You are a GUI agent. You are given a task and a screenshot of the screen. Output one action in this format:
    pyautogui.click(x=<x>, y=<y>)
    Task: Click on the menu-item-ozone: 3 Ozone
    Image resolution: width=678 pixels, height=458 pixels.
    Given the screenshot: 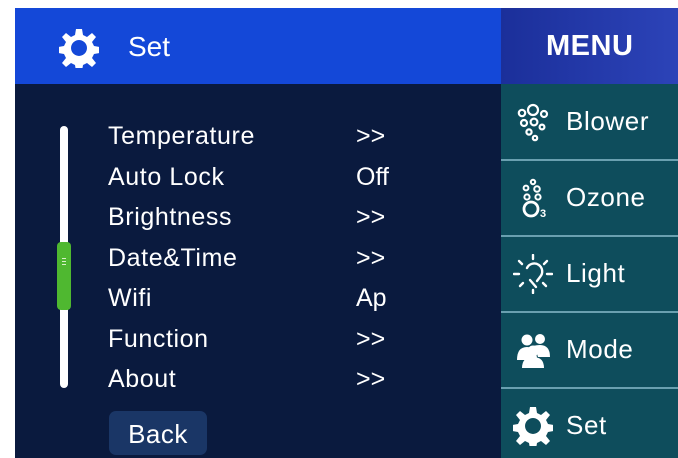 What is the action you would take?
    pyautogui.click(x=589, y=198)
    